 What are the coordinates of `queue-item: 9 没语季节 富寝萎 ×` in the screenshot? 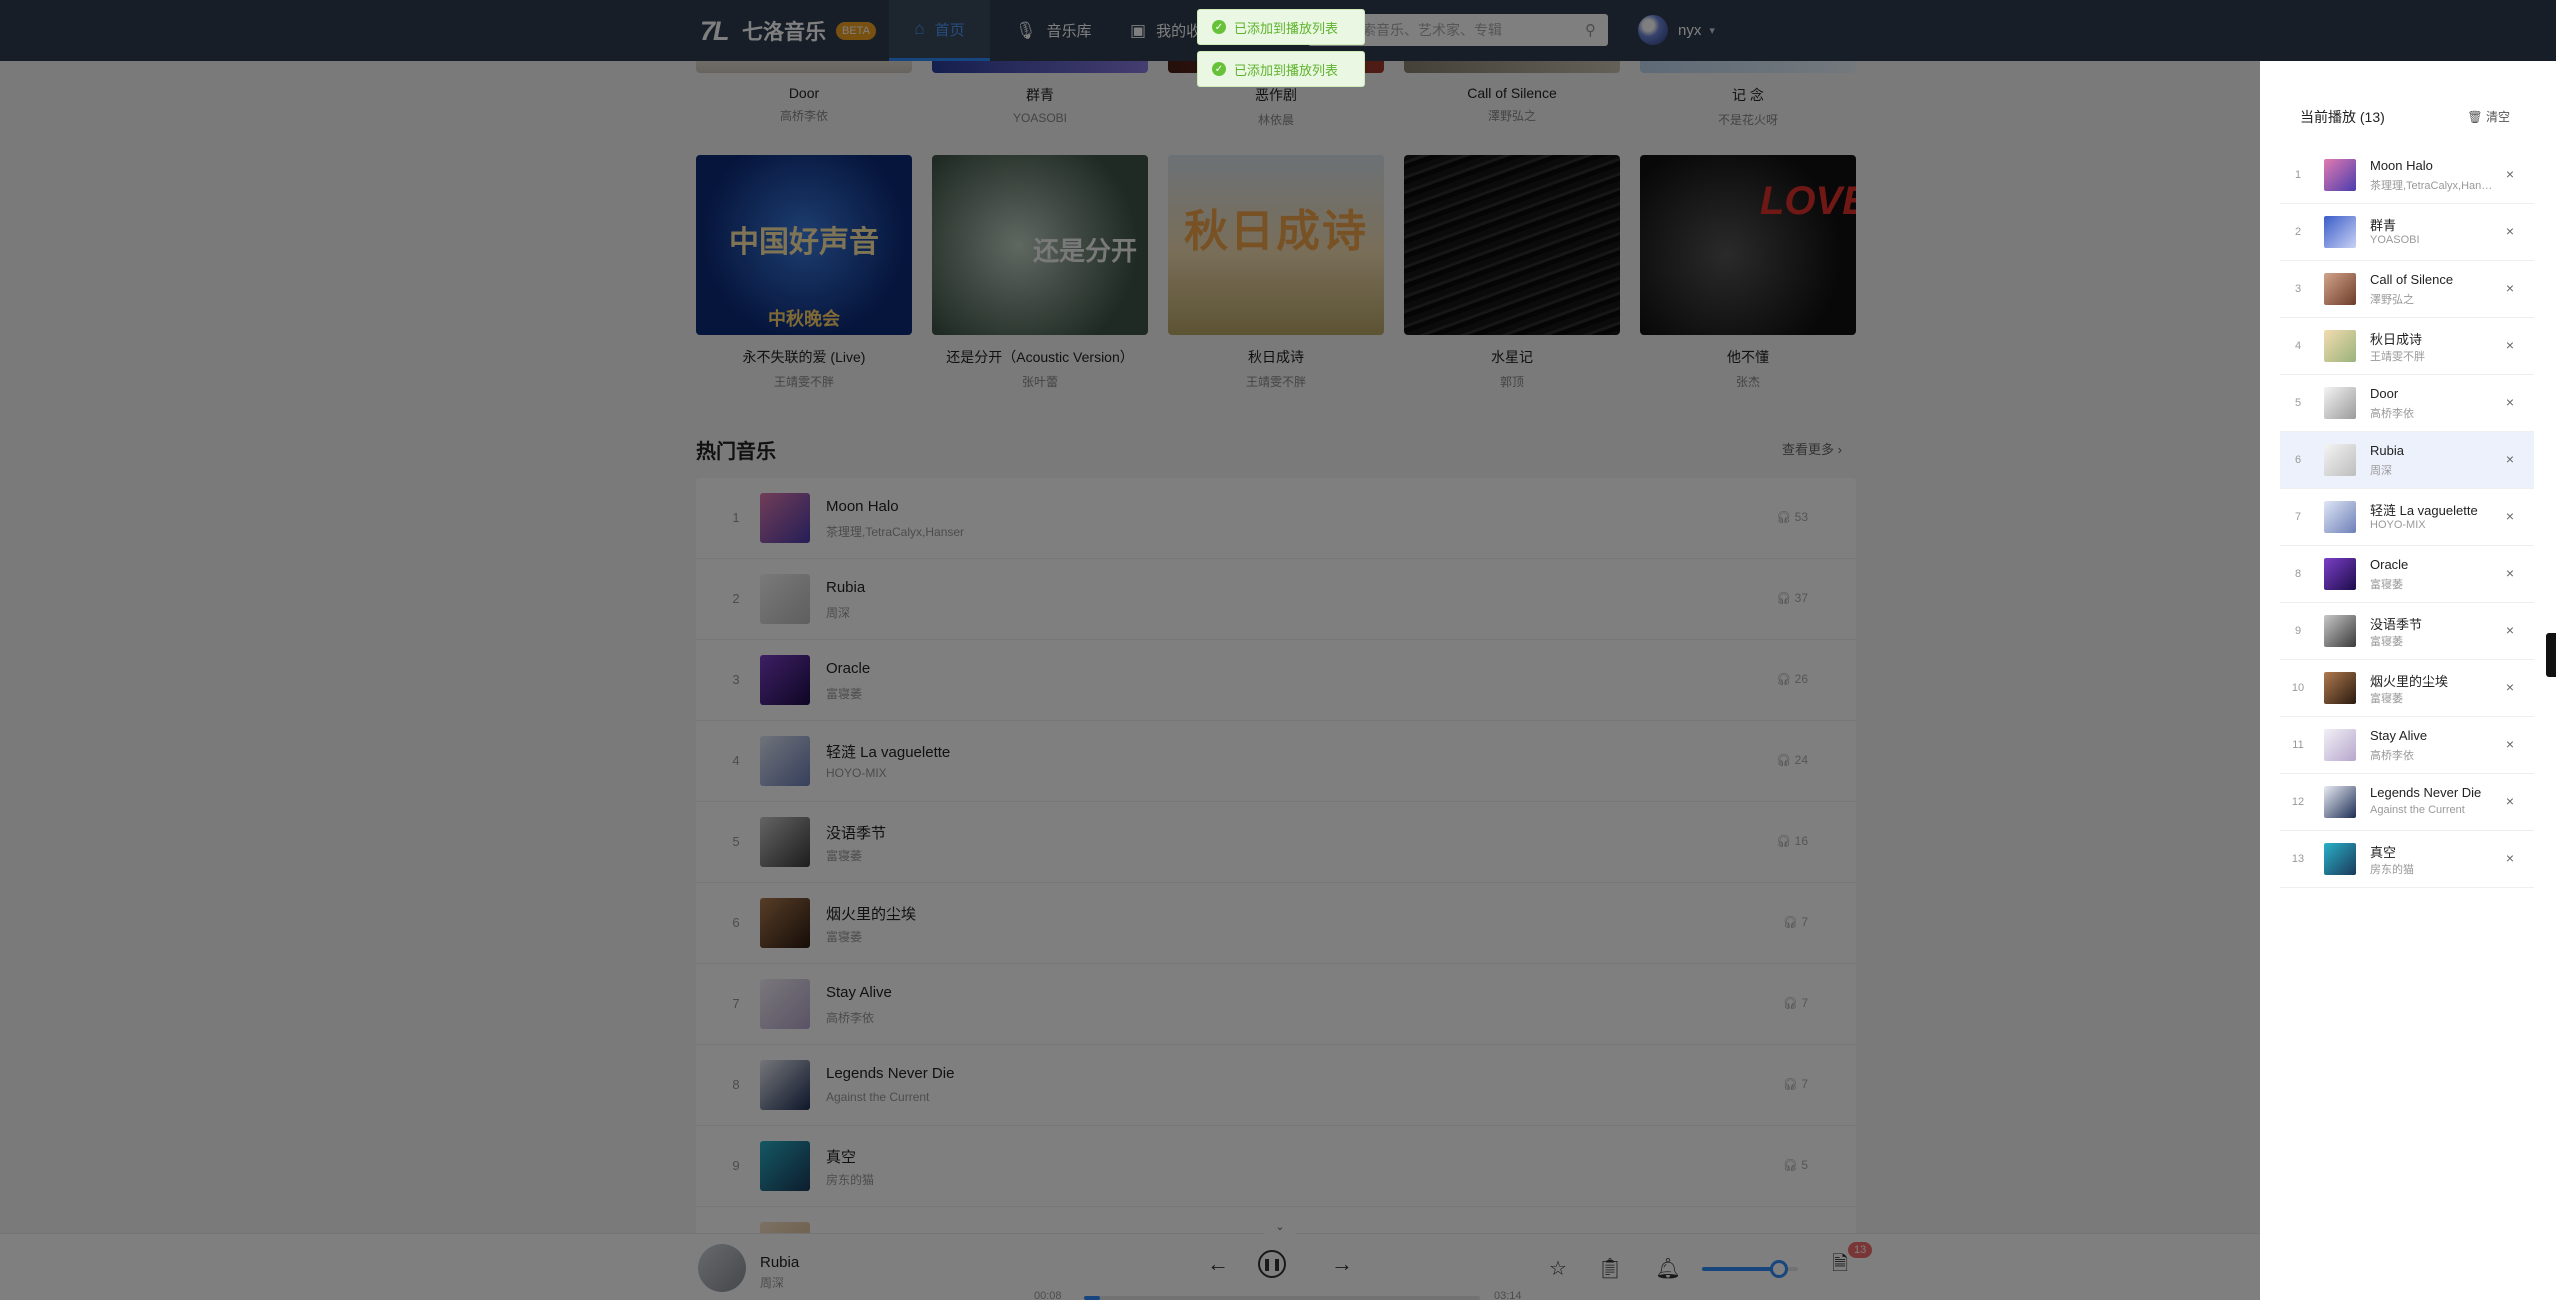 It's located at (2407, 631).